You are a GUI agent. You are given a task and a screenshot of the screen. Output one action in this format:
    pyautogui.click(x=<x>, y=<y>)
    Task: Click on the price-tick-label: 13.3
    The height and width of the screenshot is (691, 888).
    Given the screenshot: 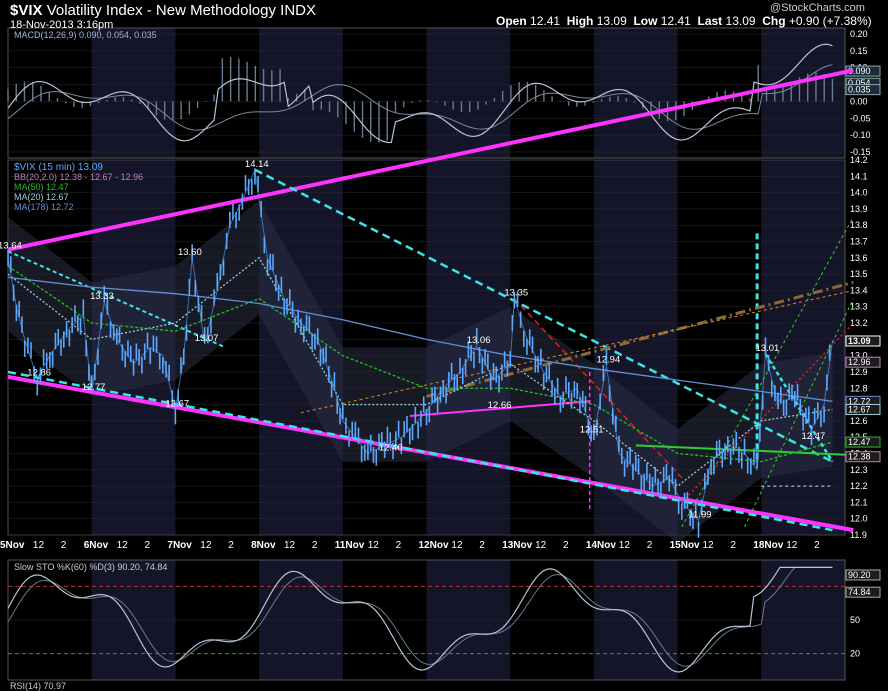 What is the action you would take?
    pyautogui.click(x=859, y=307)
    